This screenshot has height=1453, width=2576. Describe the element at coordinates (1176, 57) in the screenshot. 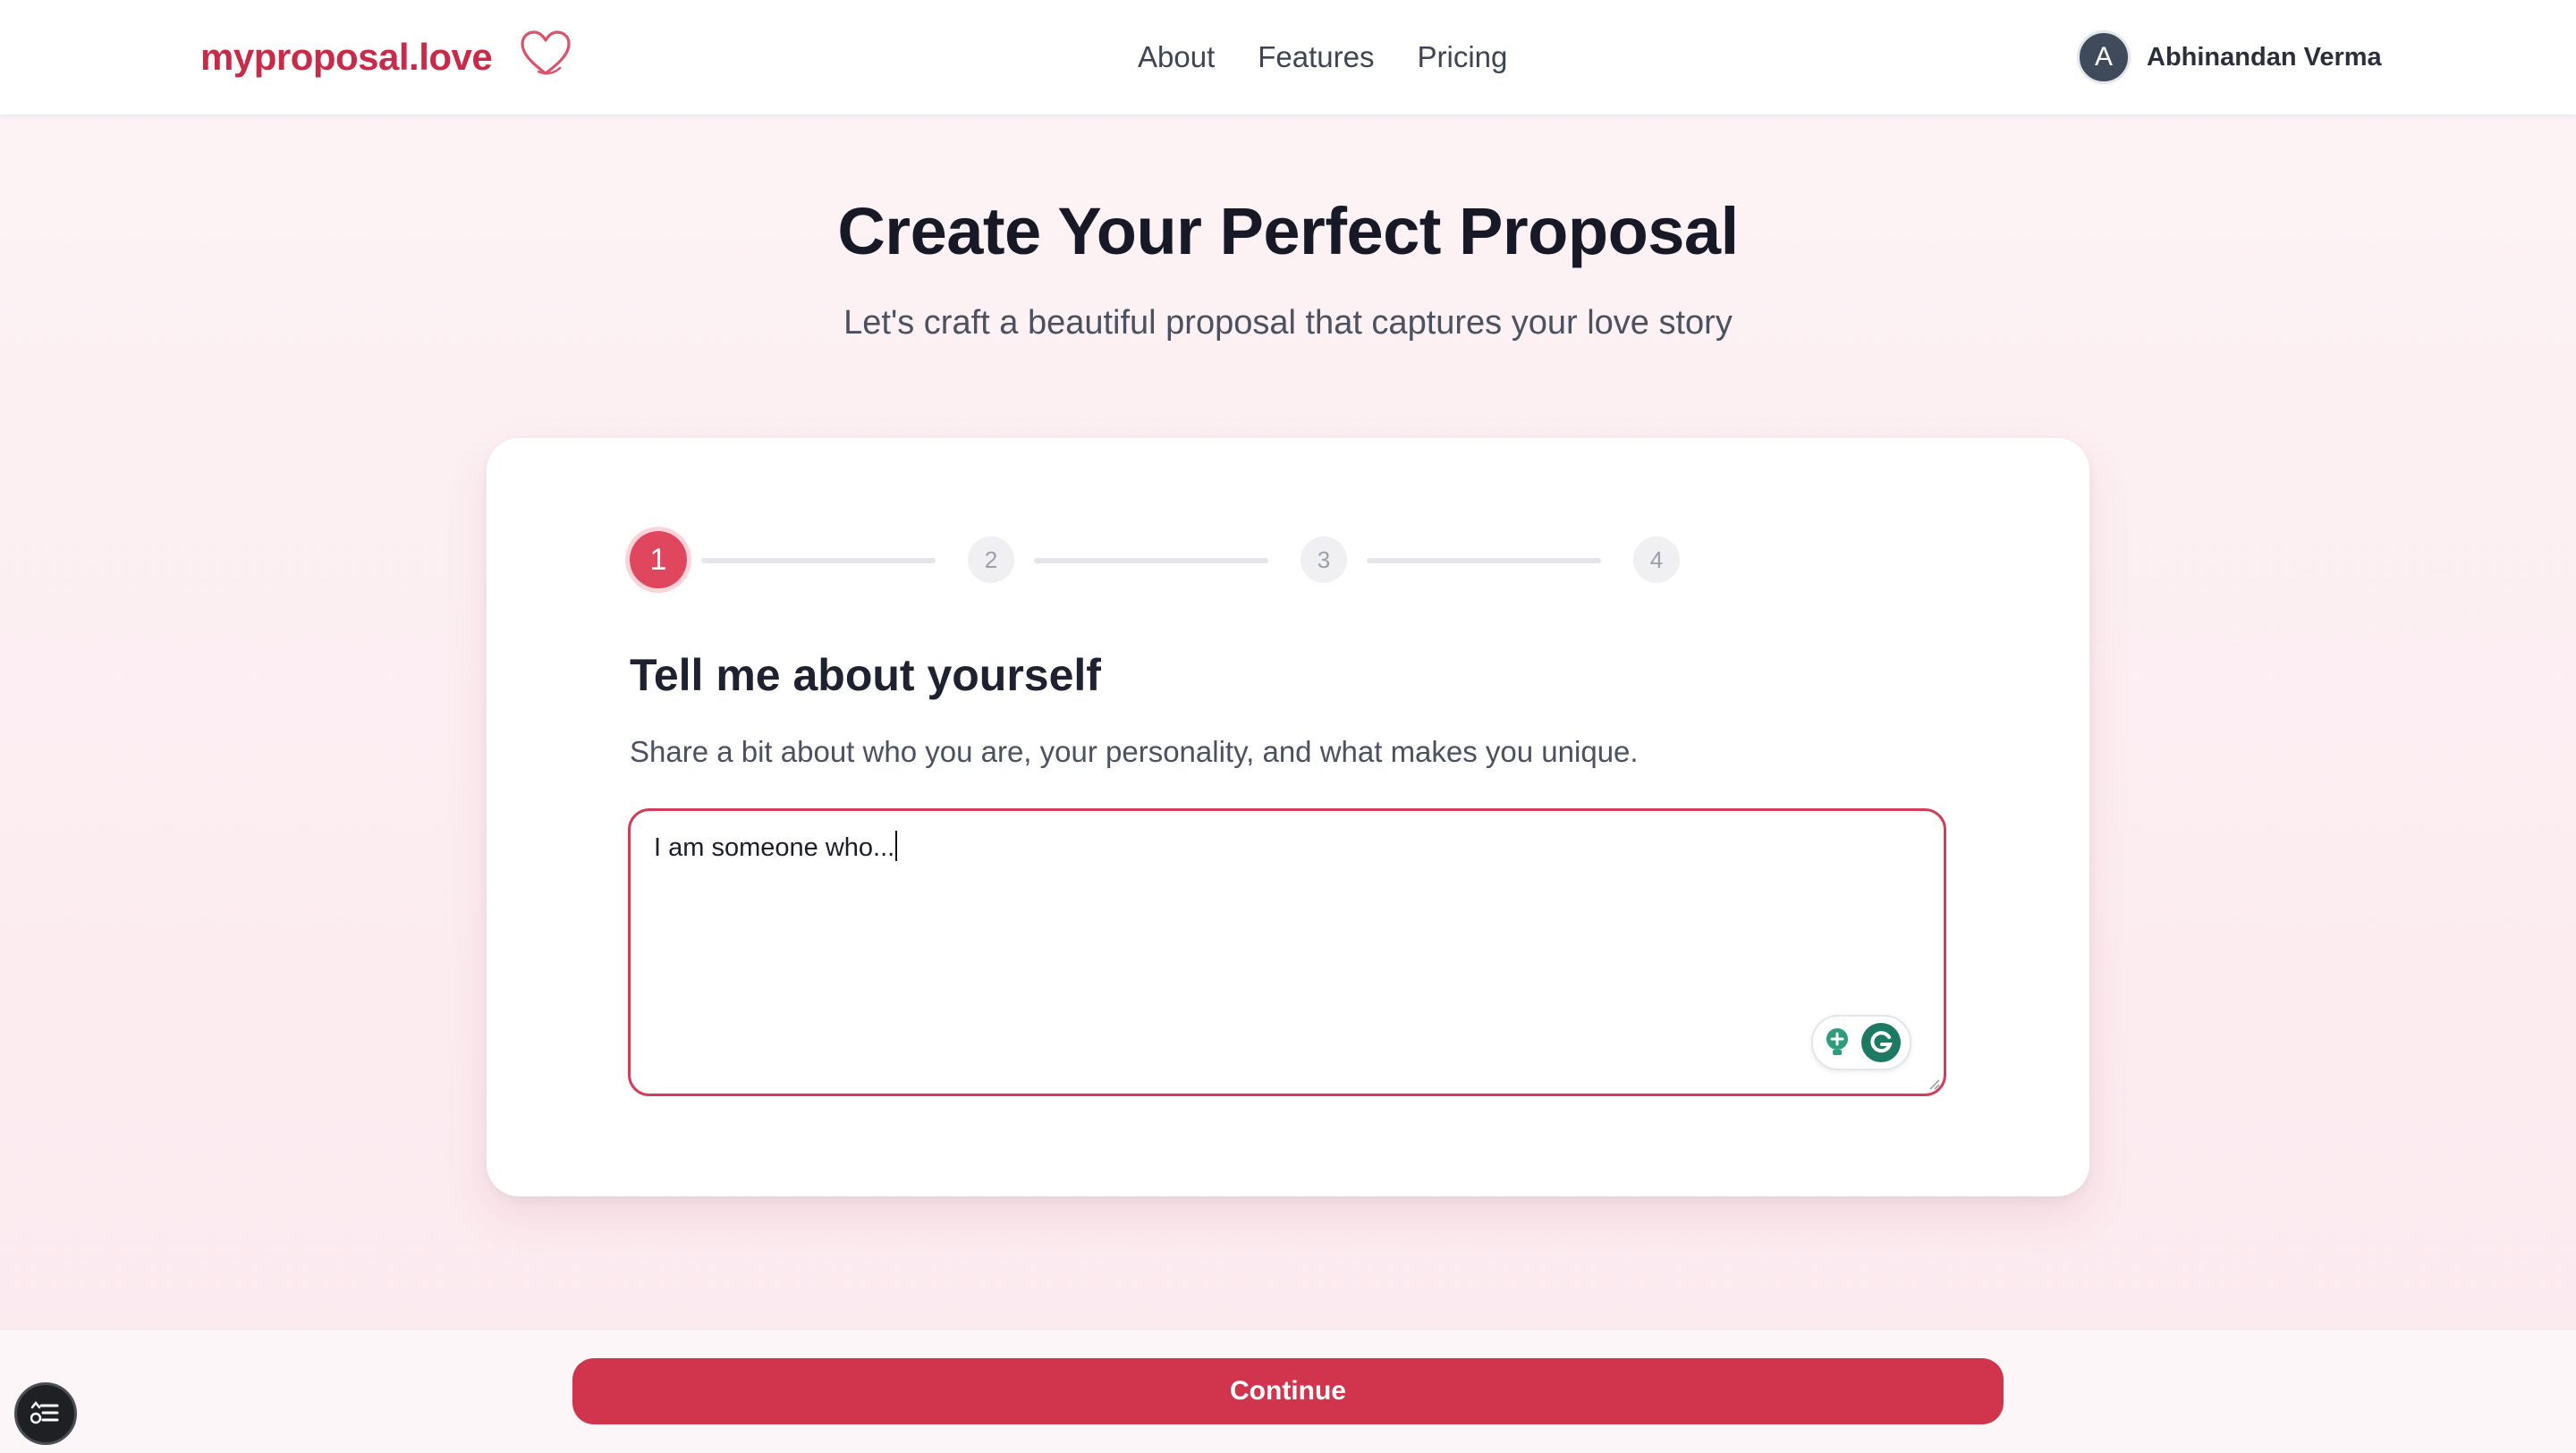

I see `nav-about: About` at that location.